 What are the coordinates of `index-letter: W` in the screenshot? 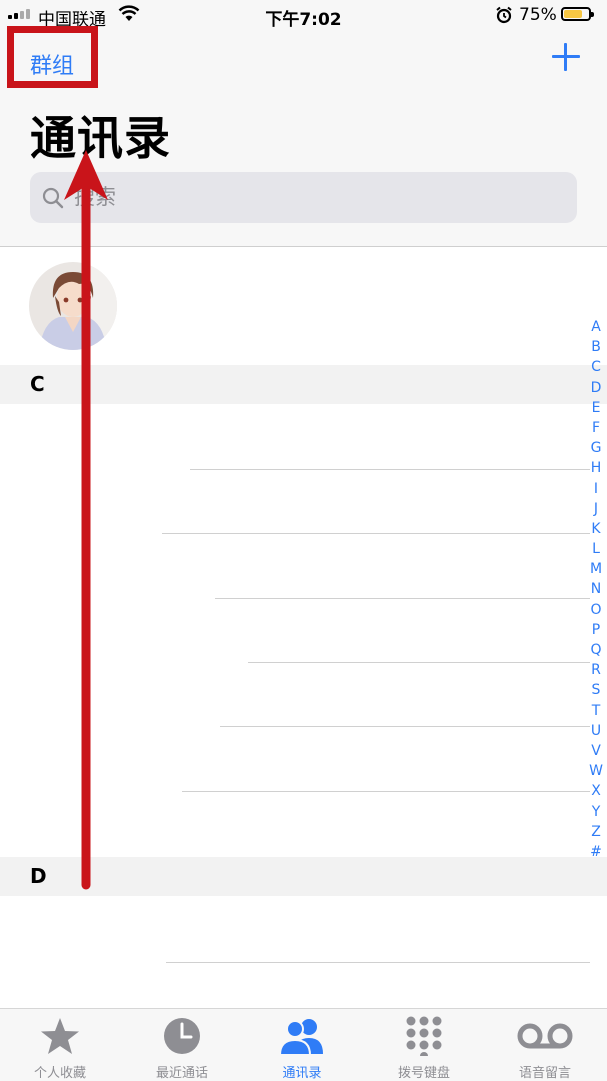 It's located at (596, 771).